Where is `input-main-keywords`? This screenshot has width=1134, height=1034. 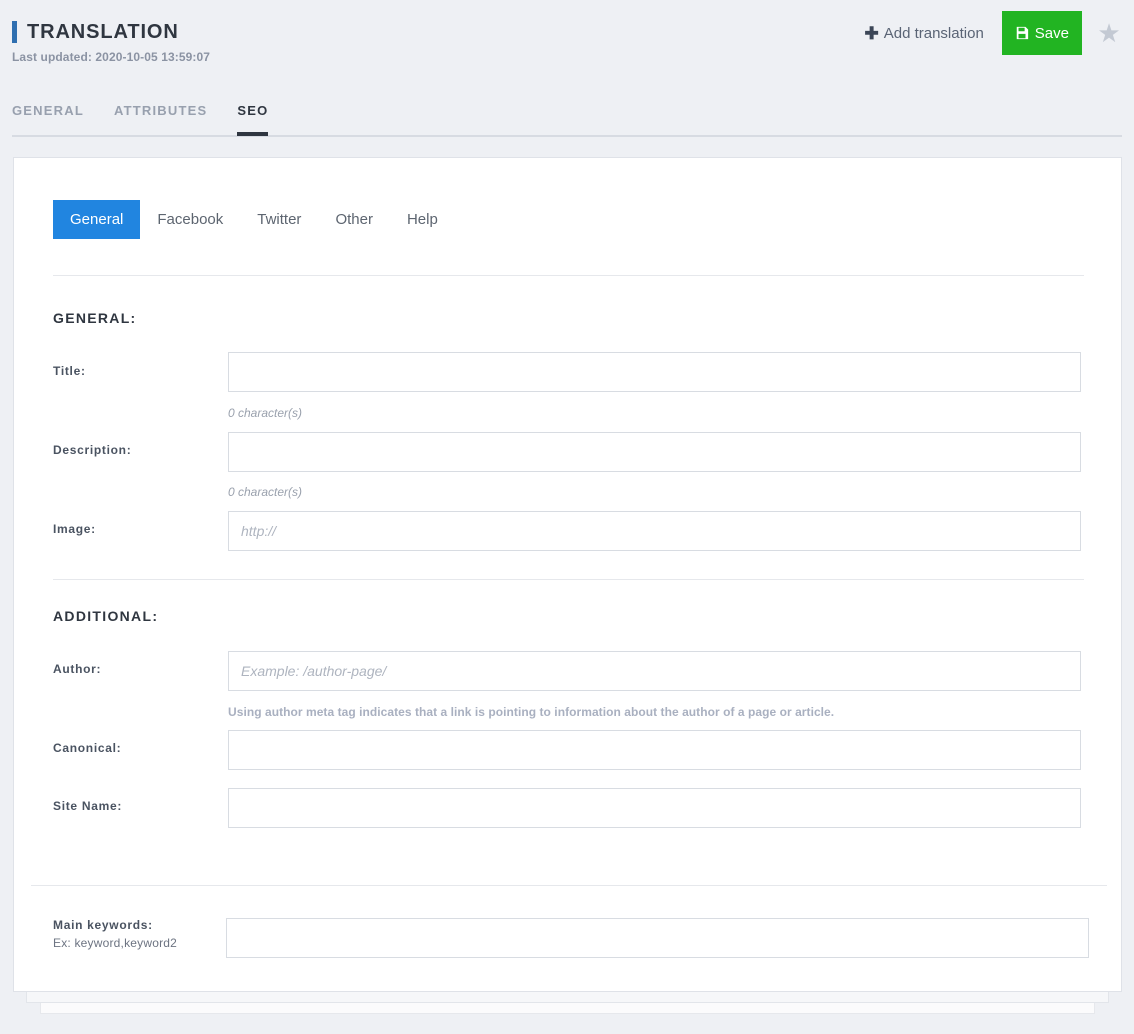
input-main-keywords is located at coordinates (657, 938).